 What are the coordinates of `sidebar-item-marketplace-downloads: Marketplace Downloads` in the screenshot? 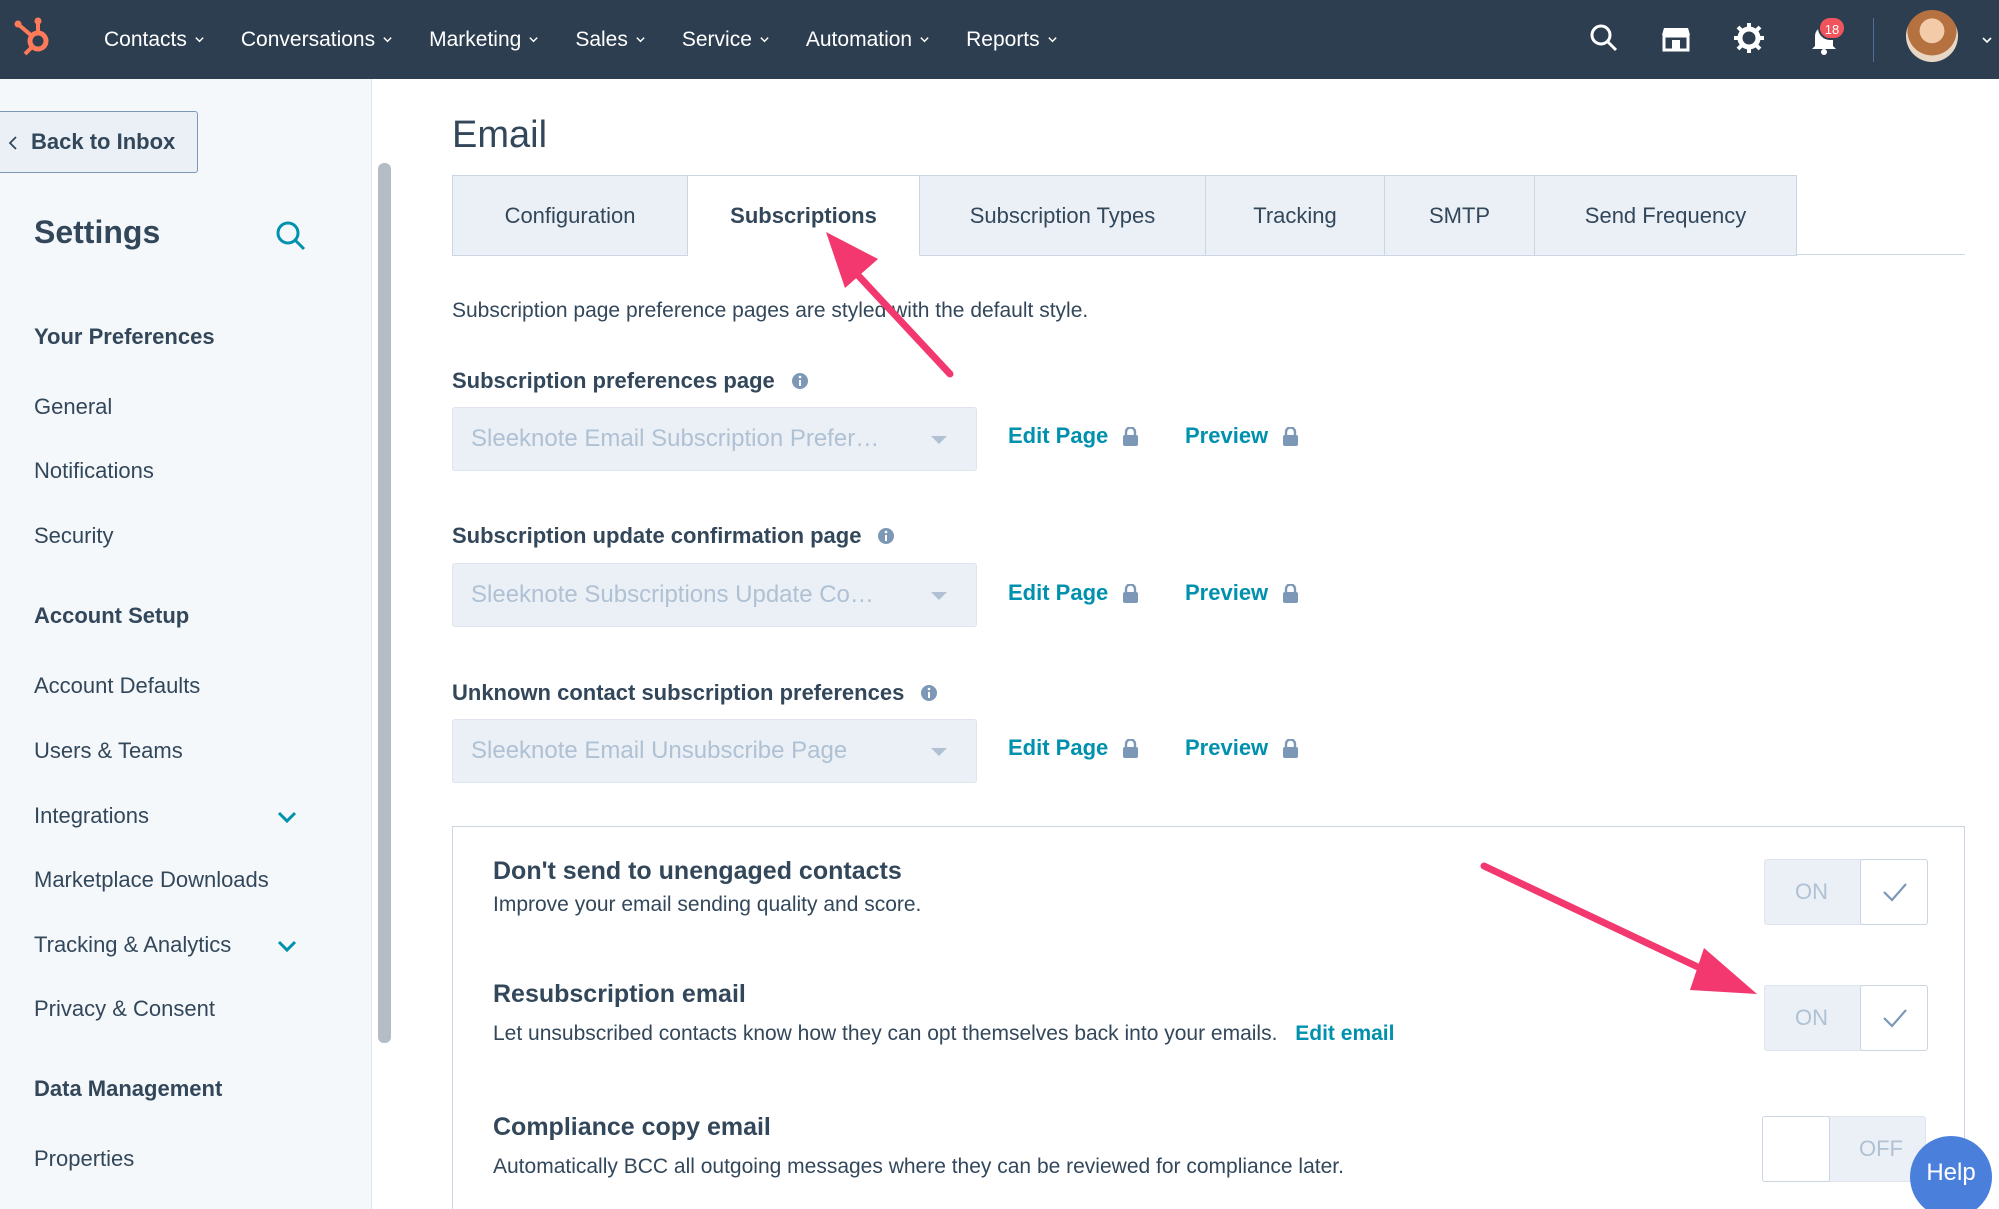 It's located at (151, 880).